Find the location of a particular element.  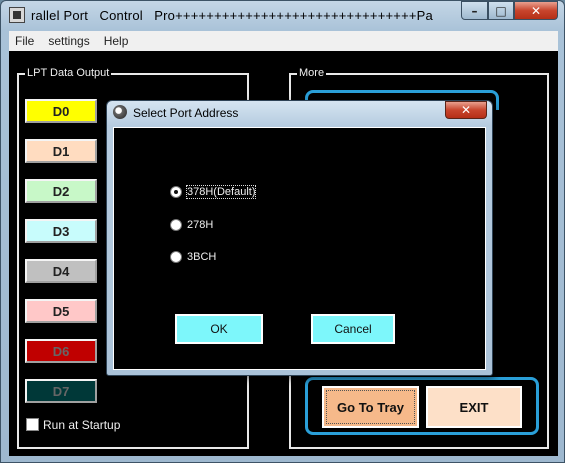

lpt-button-d5: D5 is located at coordinates (61, 311).